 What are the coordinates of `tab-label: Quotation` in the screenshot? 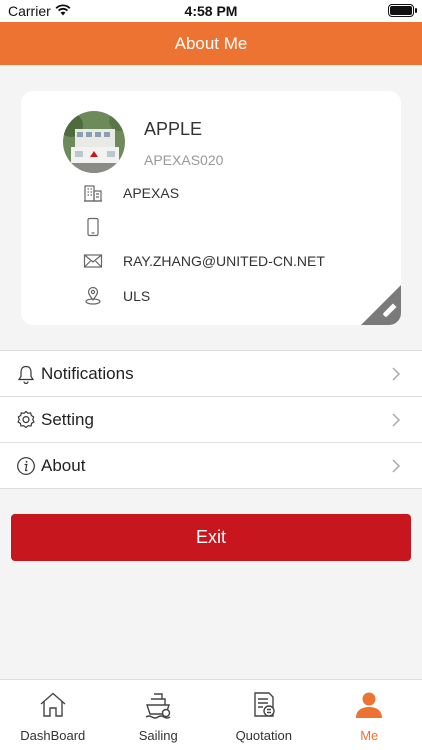 It's located at (263, 735).